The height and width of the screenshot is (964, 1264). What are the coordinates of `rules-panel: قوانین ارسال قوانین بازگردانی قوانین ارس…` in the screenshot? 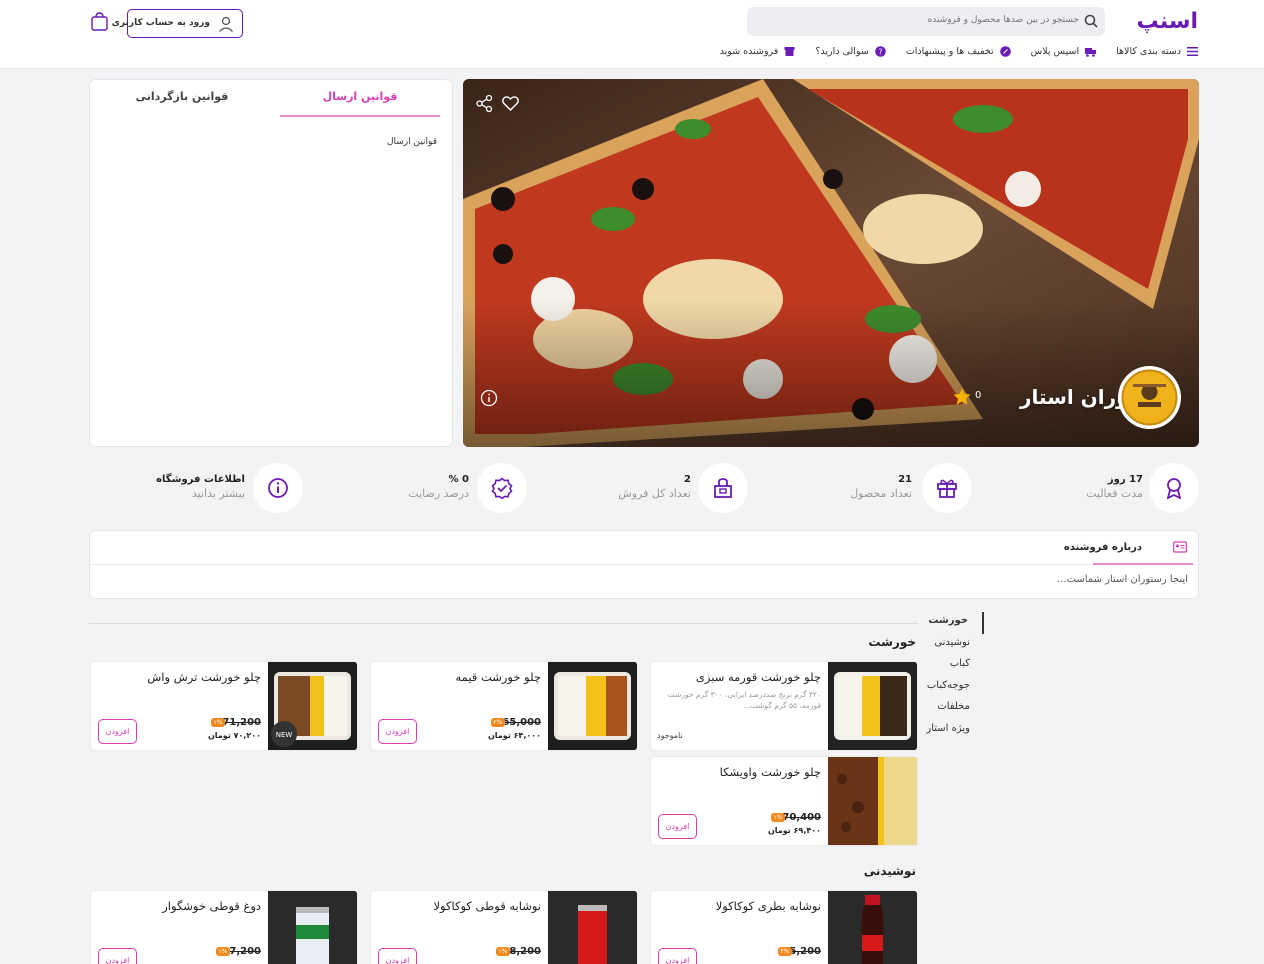 It's located at (271, 263).